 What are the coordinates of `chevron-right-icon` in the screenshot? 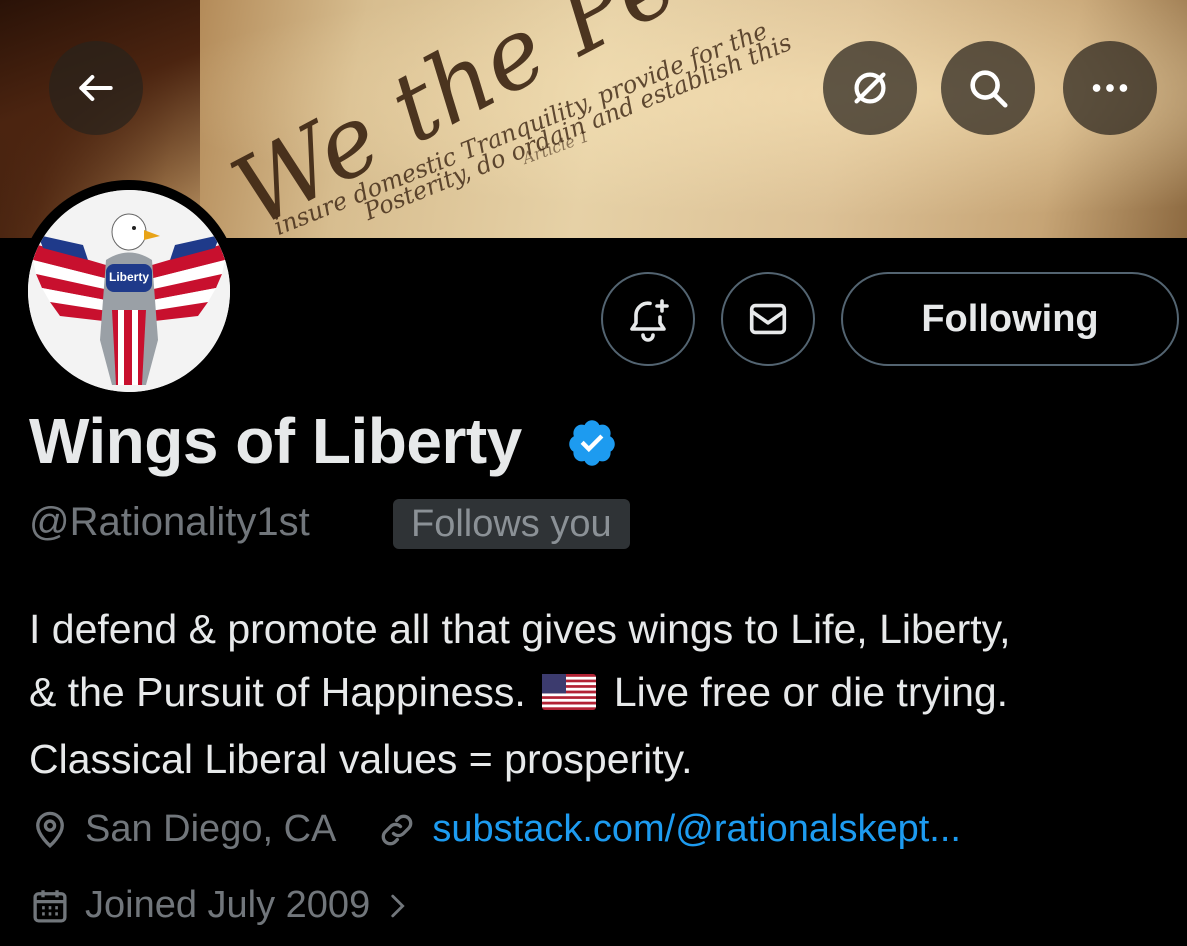 It's located at (398, 905).